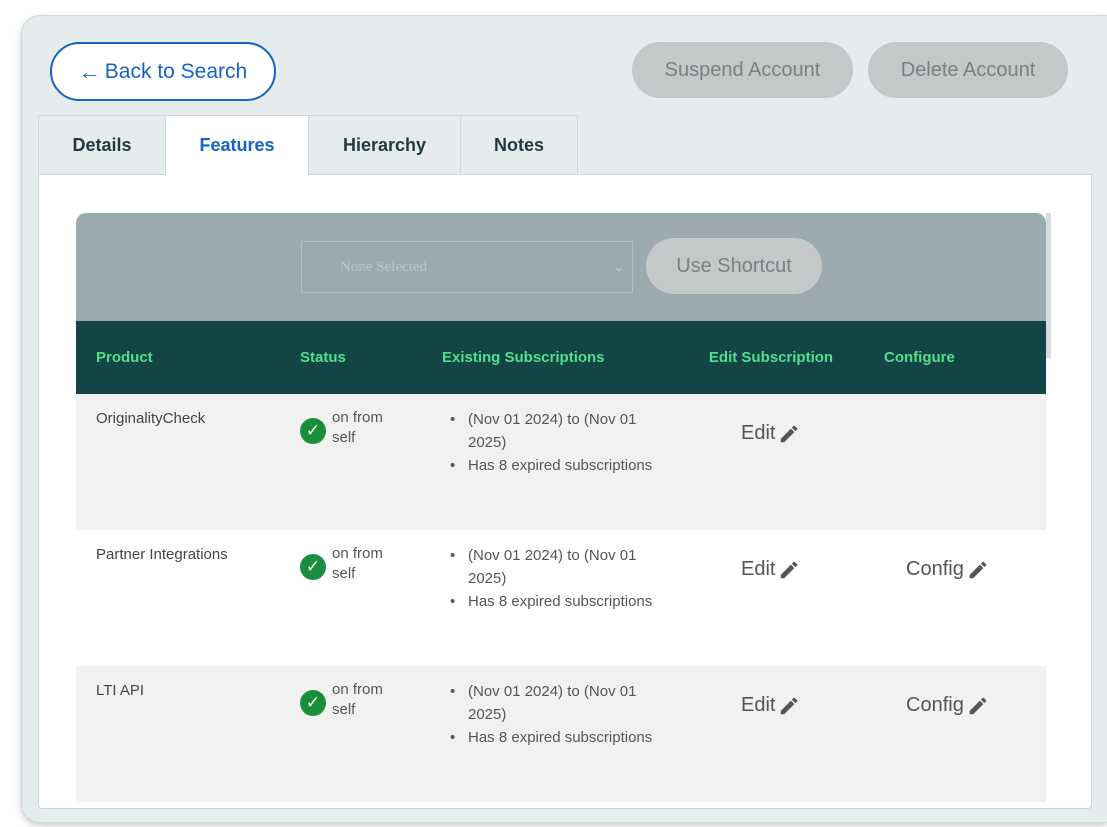  I want to click on suspend-account-button: Suspend Account, so click(742, 70).